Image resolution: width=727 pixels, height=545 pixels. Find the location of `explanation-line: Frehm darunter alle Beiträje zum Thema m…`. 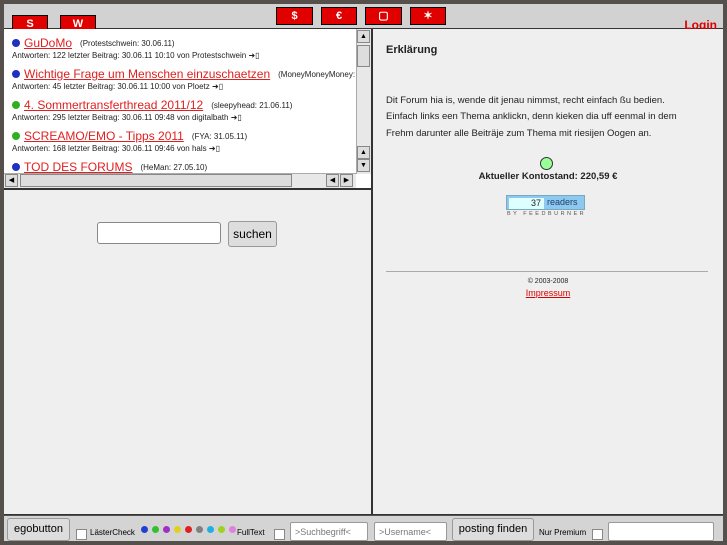

explanation-line: Frehm darunter alle Beiträje zum Thema m… is located at coordinates (519, 133).